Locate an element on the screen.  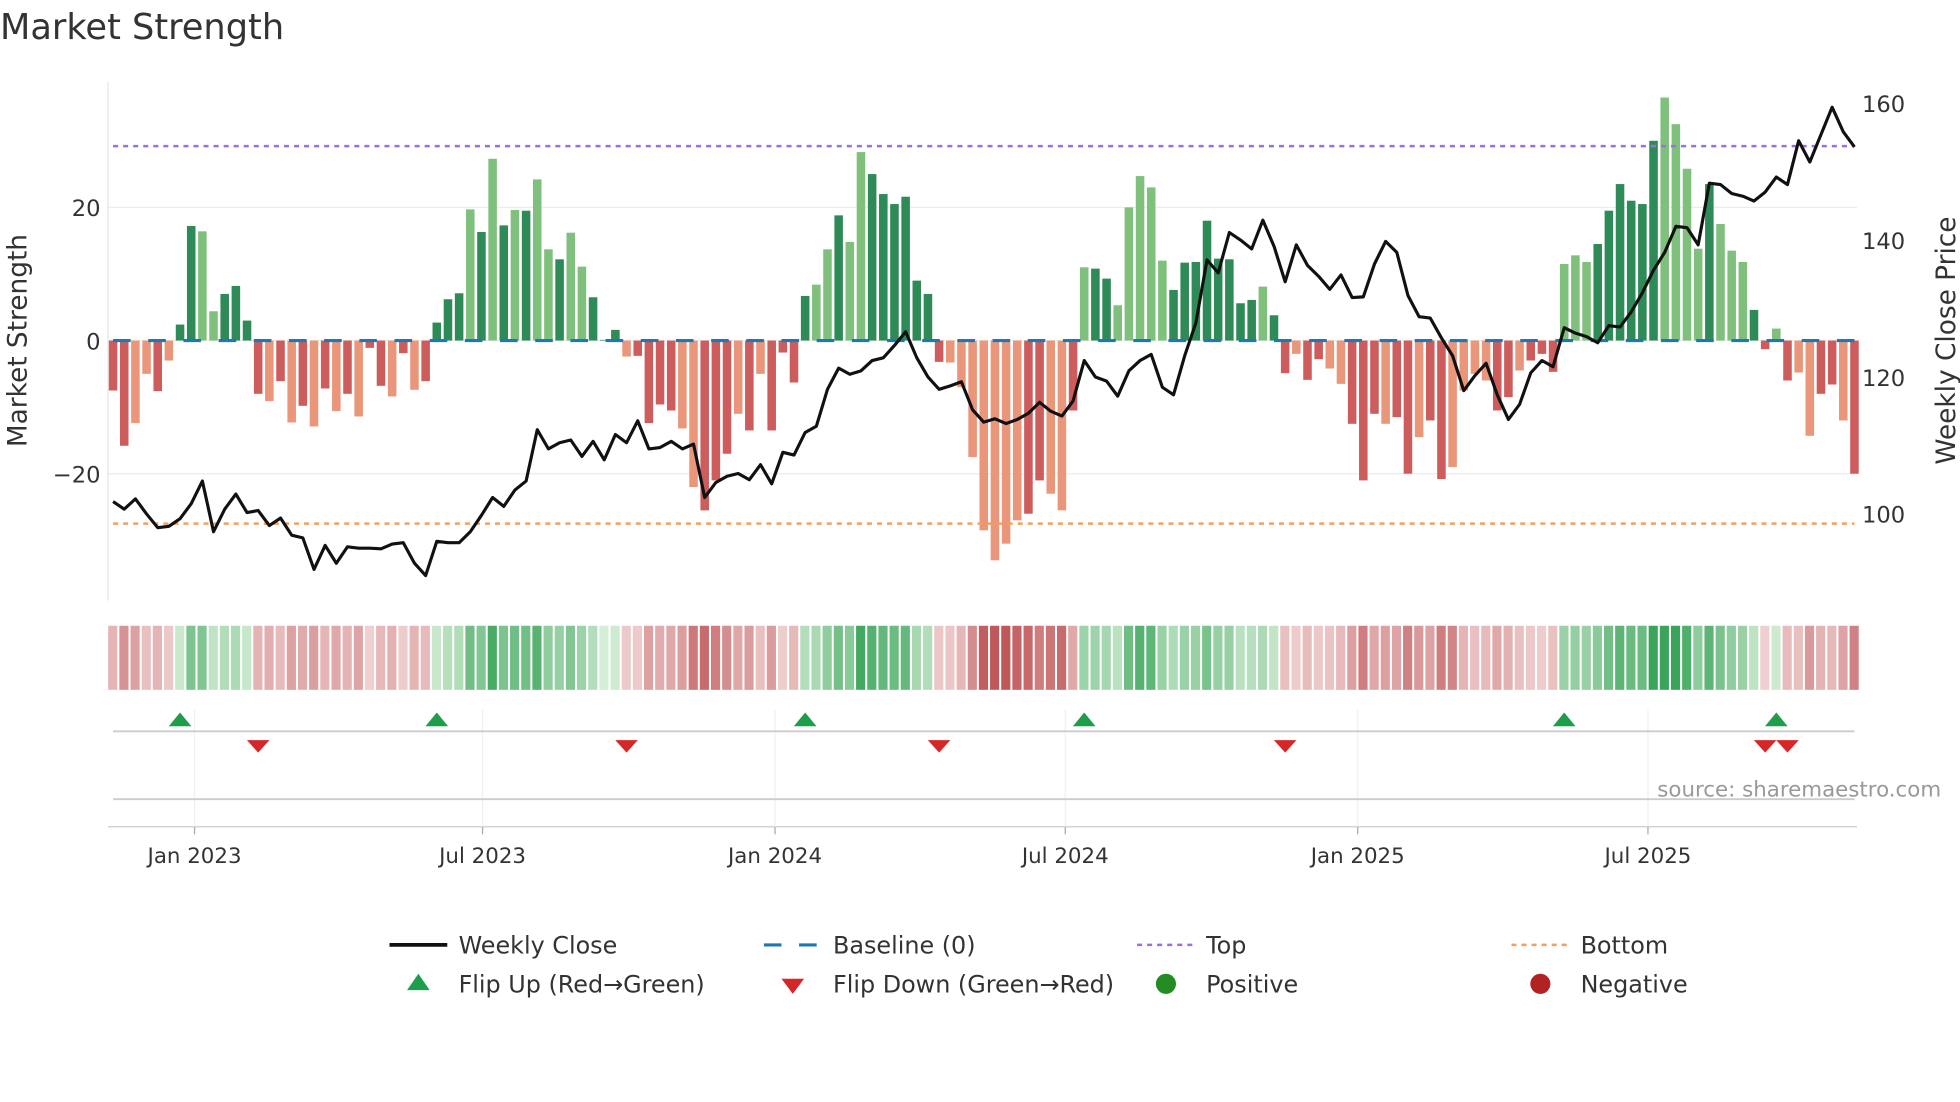
legend-item: Baseline (0) is located at coordinates (869, 946).